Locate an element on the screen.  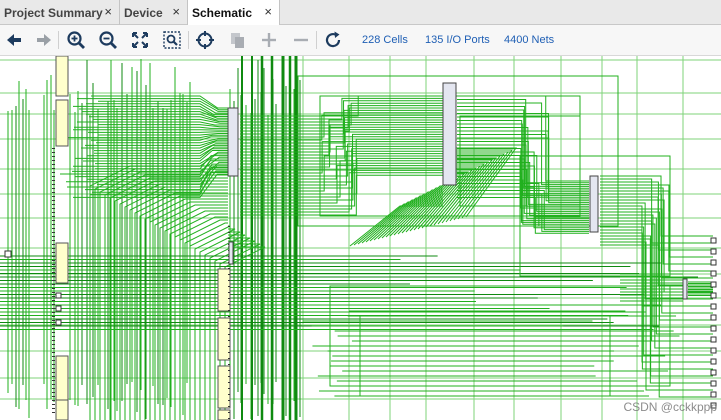
tab-project-summary: Project Summary × is located at coordinates (60, 12).